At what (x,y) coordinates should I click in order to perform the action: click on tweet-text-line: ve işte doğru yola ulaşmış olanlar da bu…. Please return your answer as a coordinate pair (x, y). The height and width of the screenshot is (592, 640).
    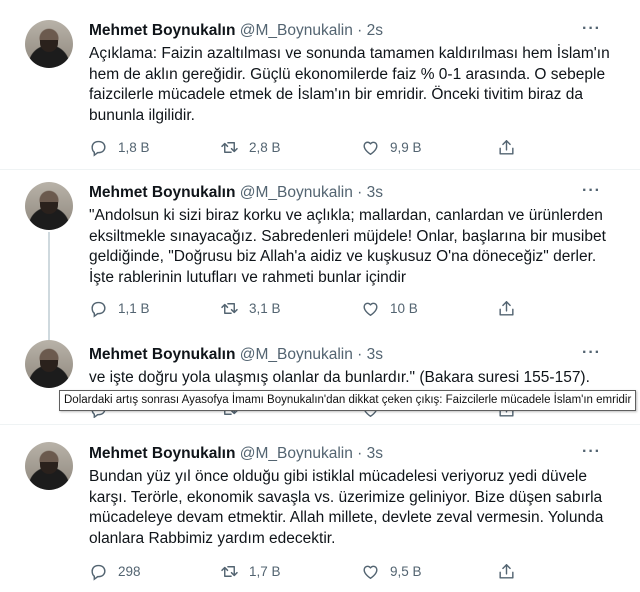
    Looking at the image, I should click on (339, 377).